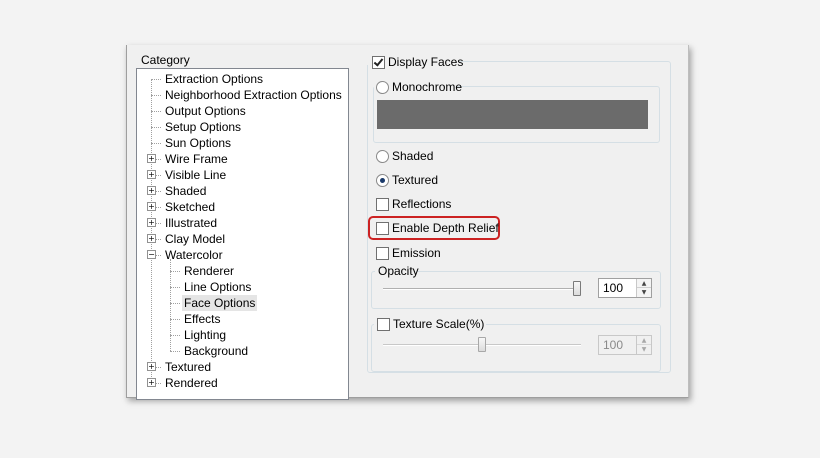 This screenshot has height=458, width=820. Describe the element at coordinates (445, 228) in the screenshot. I see `enable-depth-relief-label: Enable Depth Relief` at that location.